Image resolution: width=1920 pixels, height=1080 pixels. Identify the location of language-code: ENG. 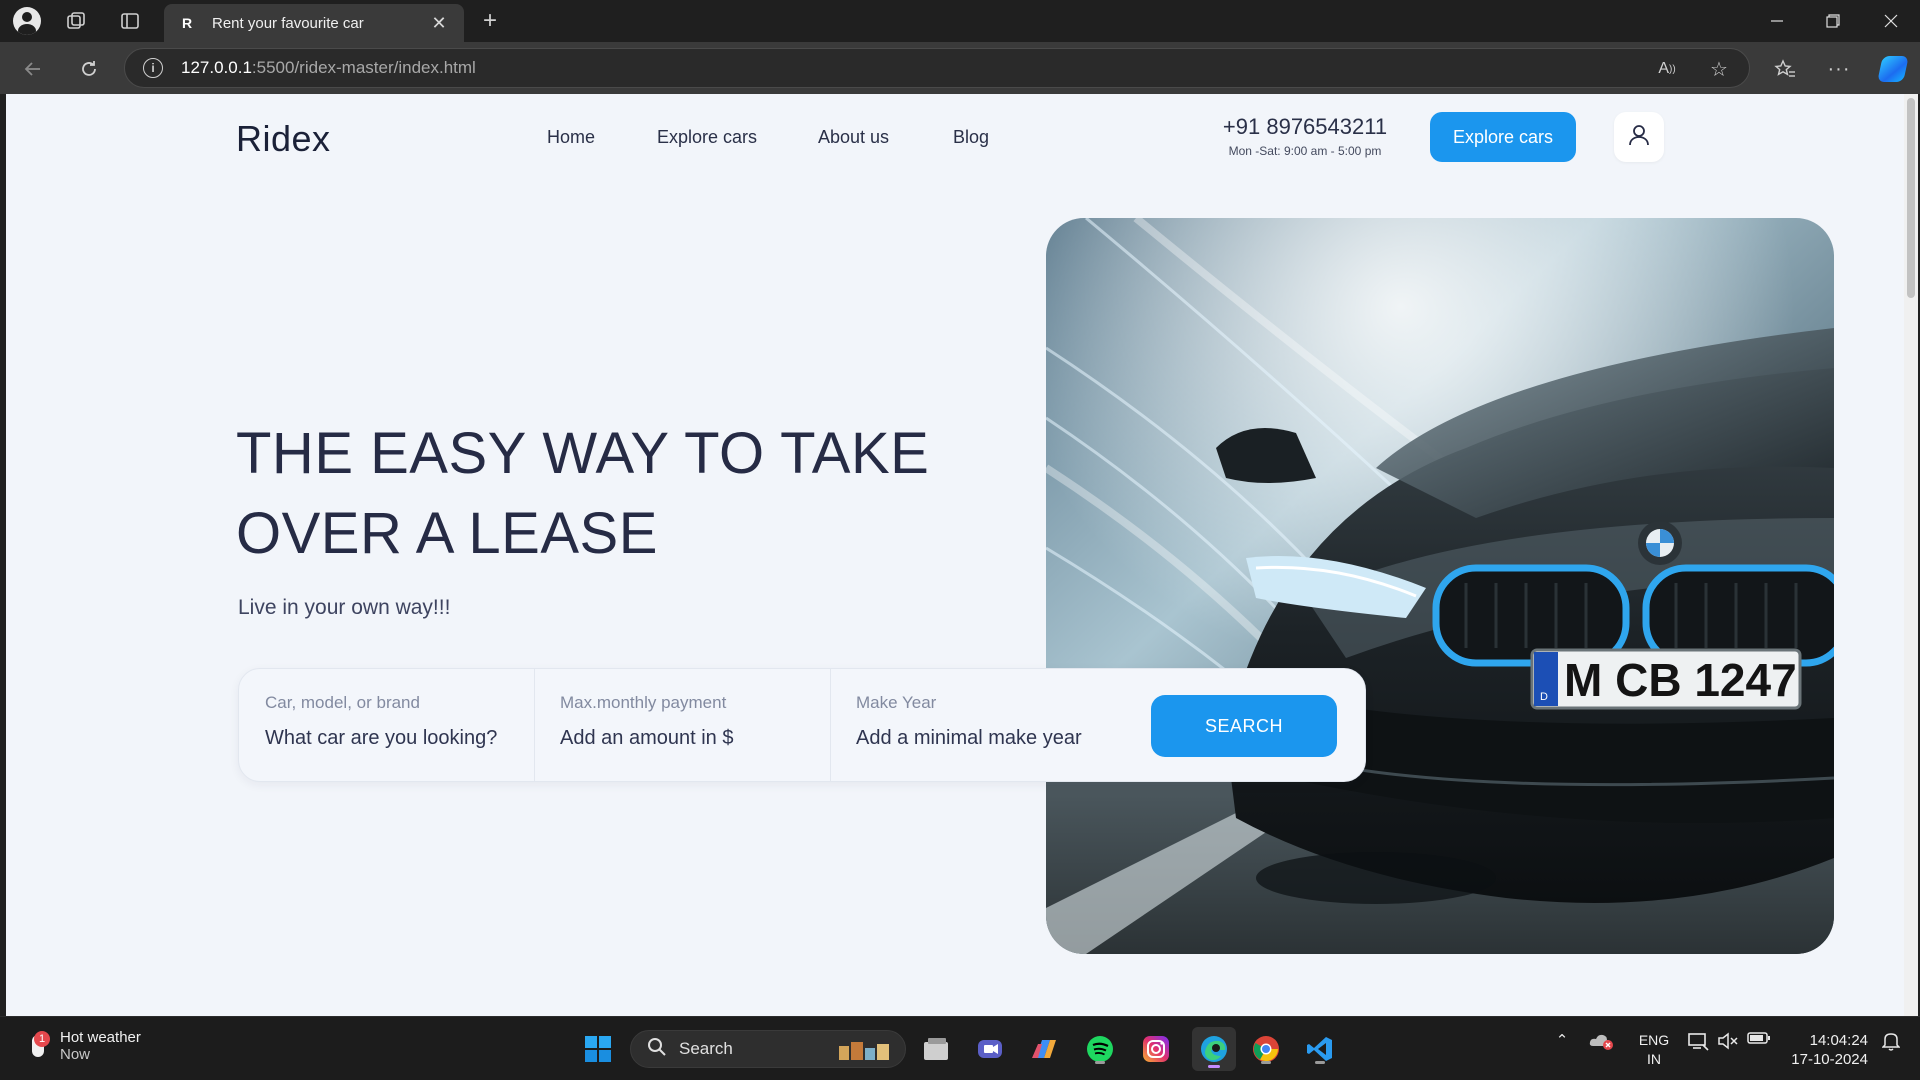
(1654, 1040).